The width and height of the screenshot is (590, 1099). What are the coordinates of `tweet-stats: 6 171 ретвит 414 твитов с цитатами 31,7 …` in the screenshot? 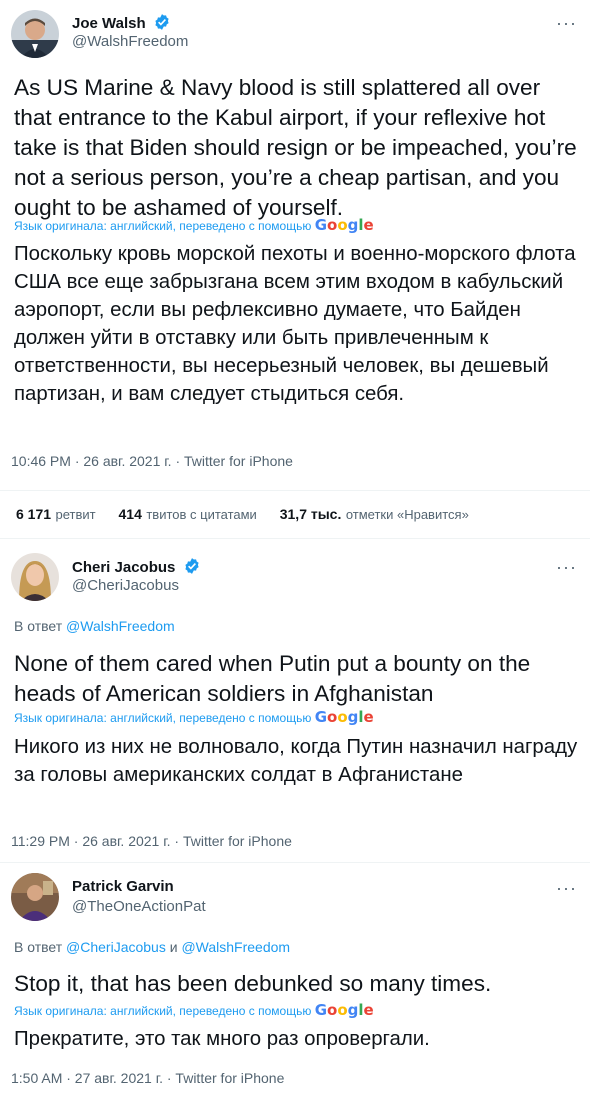 It's located at (242, 515).